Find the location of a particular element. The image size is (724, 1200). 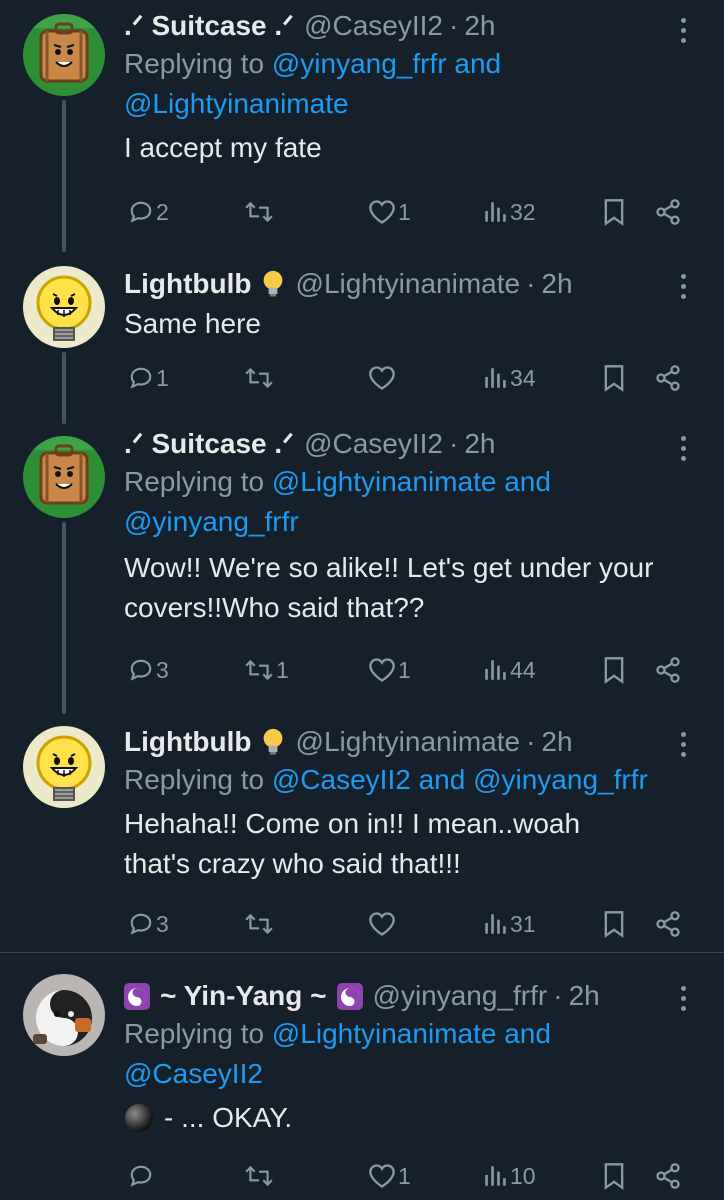

reply-button is located at coordinates (142, 1176).